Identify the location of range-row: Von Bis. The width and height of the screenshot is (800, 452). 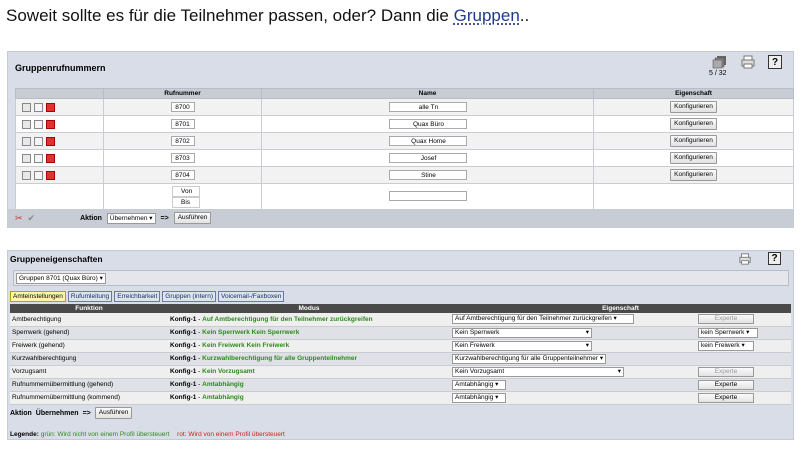
(404, 196).